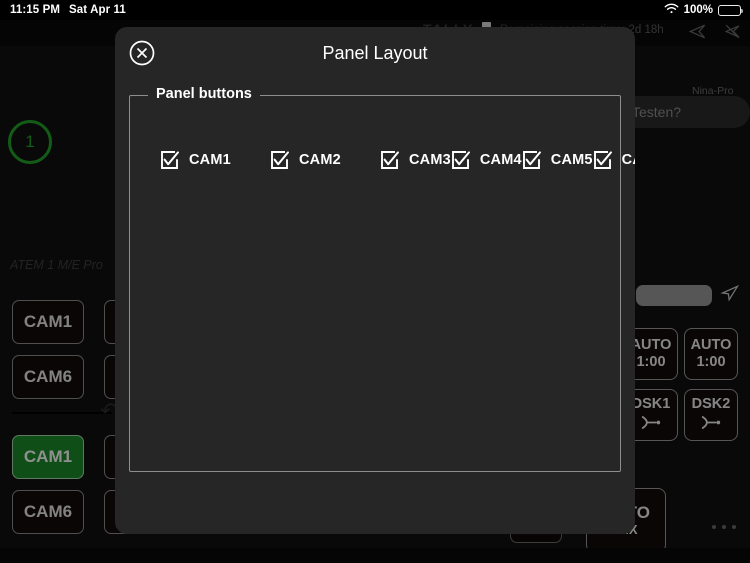  What do you see at coordinates (204, 94) in the screenshot?
I see `panel-buttons-legend: Panel buttons` at bounding box center [204, 94].